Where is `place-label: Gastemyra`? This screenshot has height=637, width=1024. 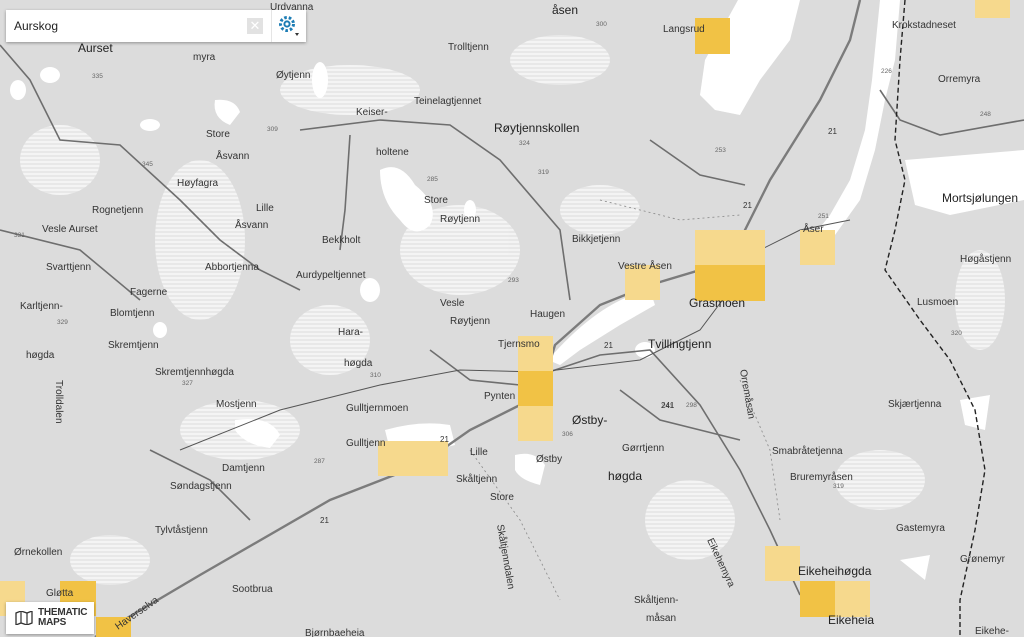 place-label: Gastemyra is located at coordinates (920, 528).